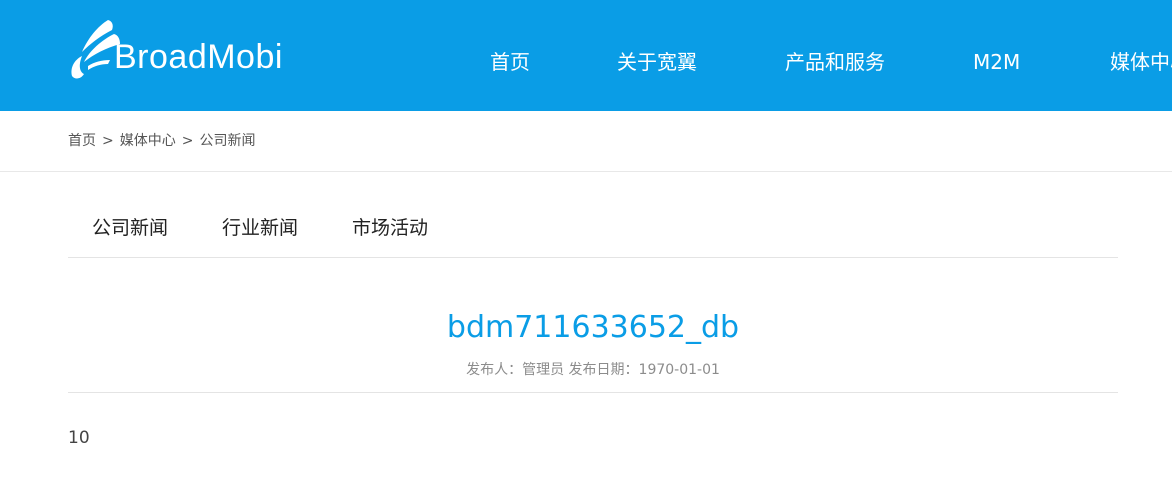 The height and width of the screenshot is (495, 1172). Describe the element at coordinates (835, 62) in the screenshot. I see `nav-item-products: 产品和服务` at that location.